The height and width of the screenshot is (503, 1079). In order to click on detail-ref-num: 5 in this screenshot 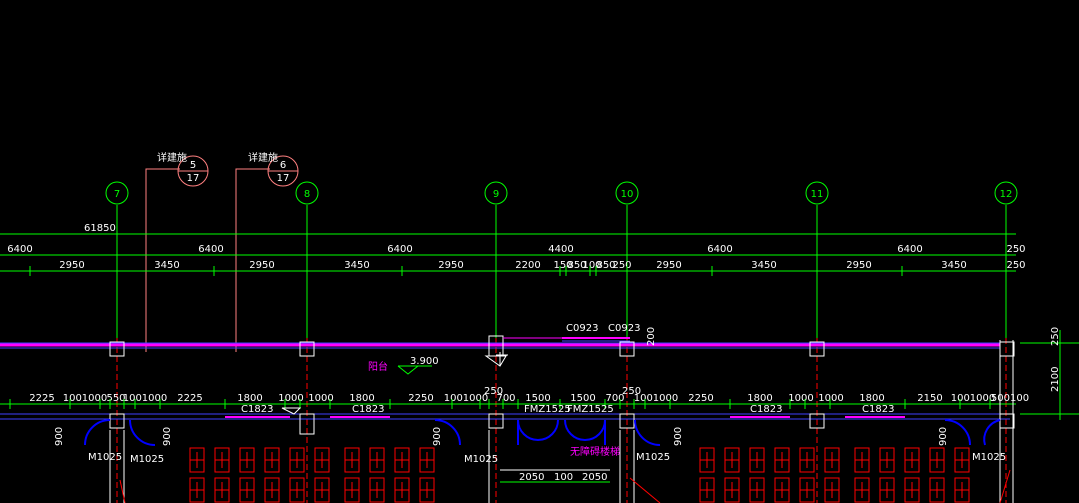, I will do `click(193, 165)`.